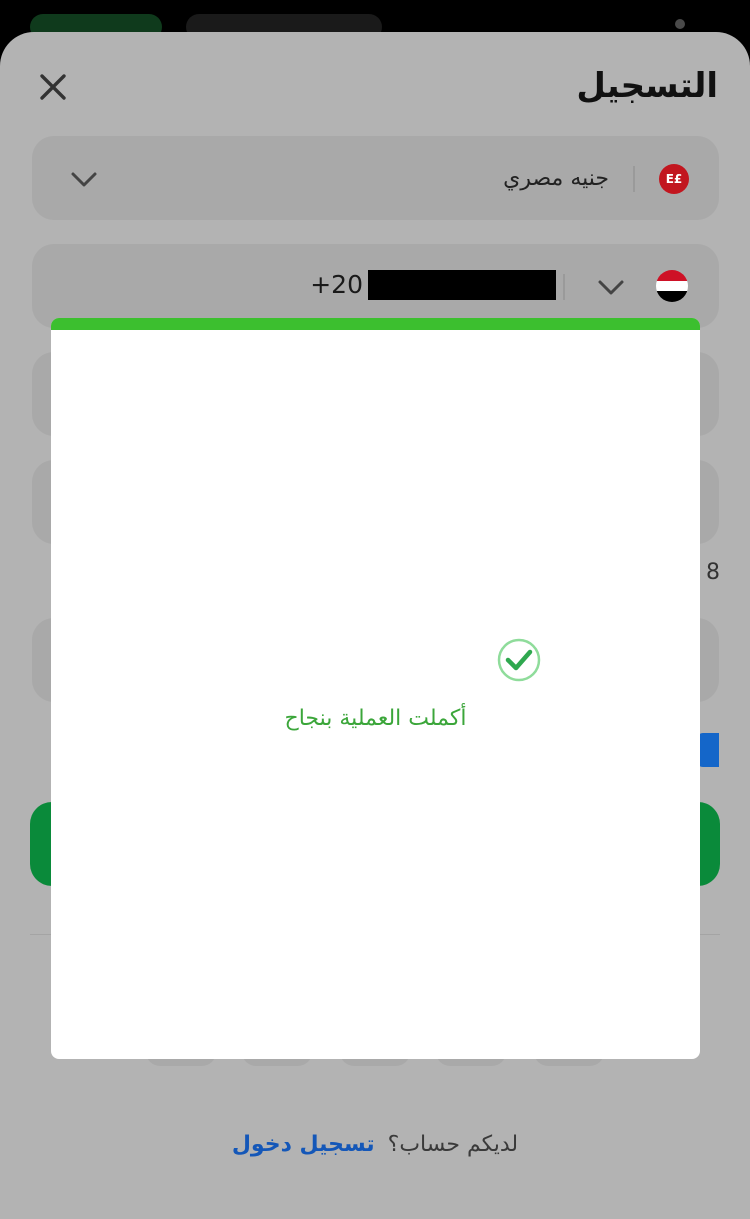 The height and width of the screenshot is (1219, 750). I want to click on currency-label: جنيه مصري, so click(556, 178).